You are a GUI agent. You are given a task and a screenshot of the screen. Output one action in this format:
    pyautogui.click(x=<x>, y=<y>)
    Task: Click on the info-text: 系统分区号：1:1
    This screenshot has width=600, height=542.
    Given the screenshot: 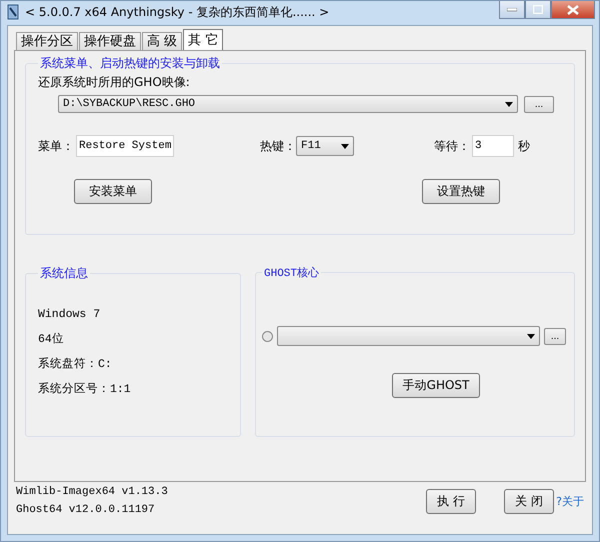 What is the action you would take?
    pyautogui.click(x=85, y=388)
    